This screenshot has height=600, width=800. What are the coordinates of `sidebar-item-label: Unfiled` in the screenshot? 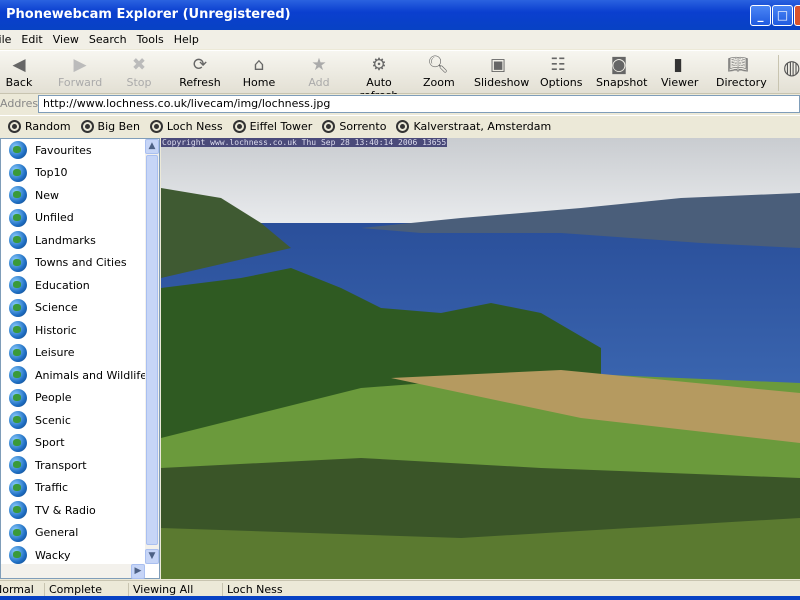 It's located at (54, 218).